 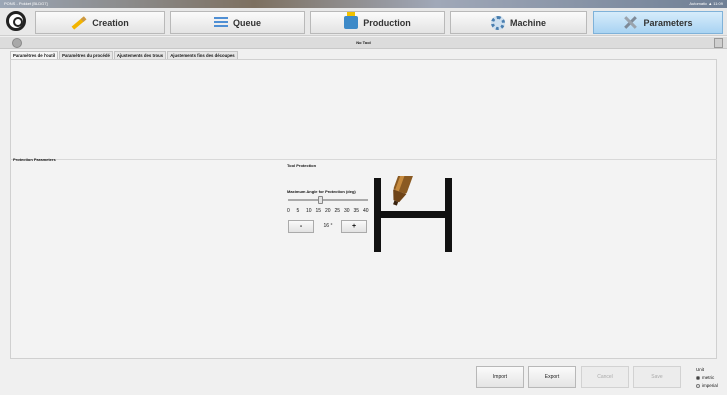 I want to click on beam-left-flange, so click(x=377, y=215).